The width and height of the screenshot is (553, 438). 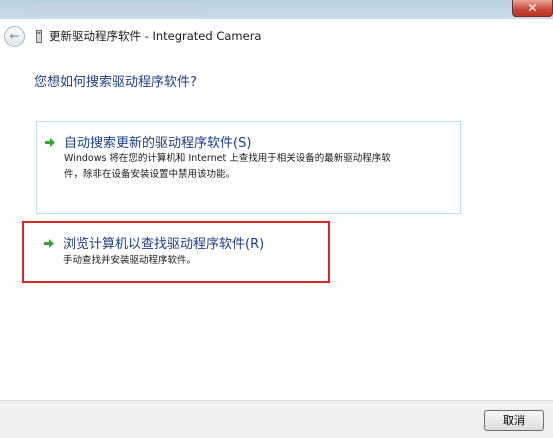 I want to click on cancel-button: 取消, so click(x=514, y=420).